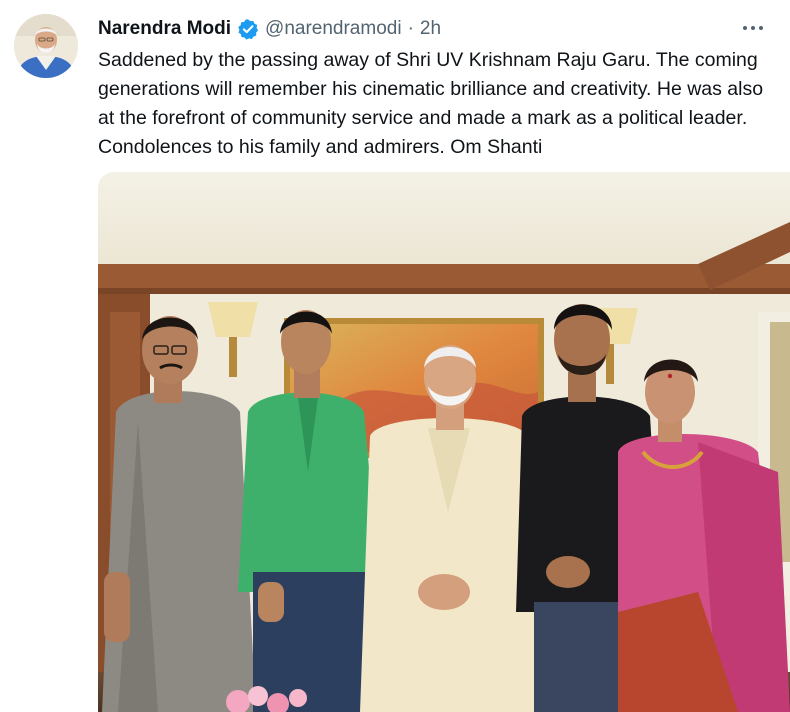 The height and width of the screenshot is (712, 790). I want to click on avatar-icon, so click(46, 46).